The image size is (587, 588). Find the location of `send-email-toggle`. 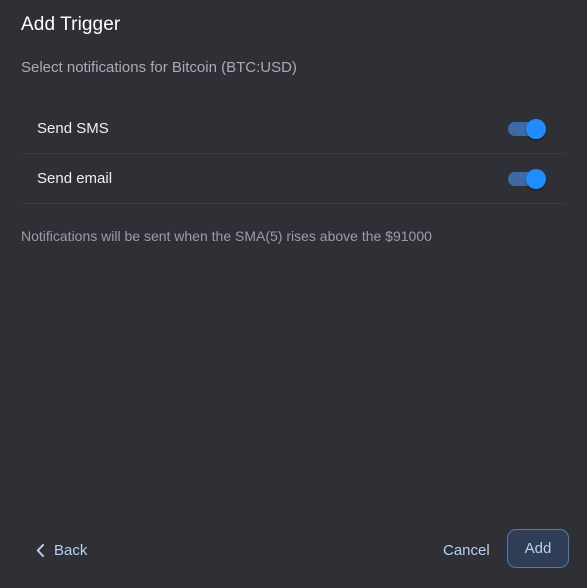

send-email-toggle is located at coordinates (527, 179).